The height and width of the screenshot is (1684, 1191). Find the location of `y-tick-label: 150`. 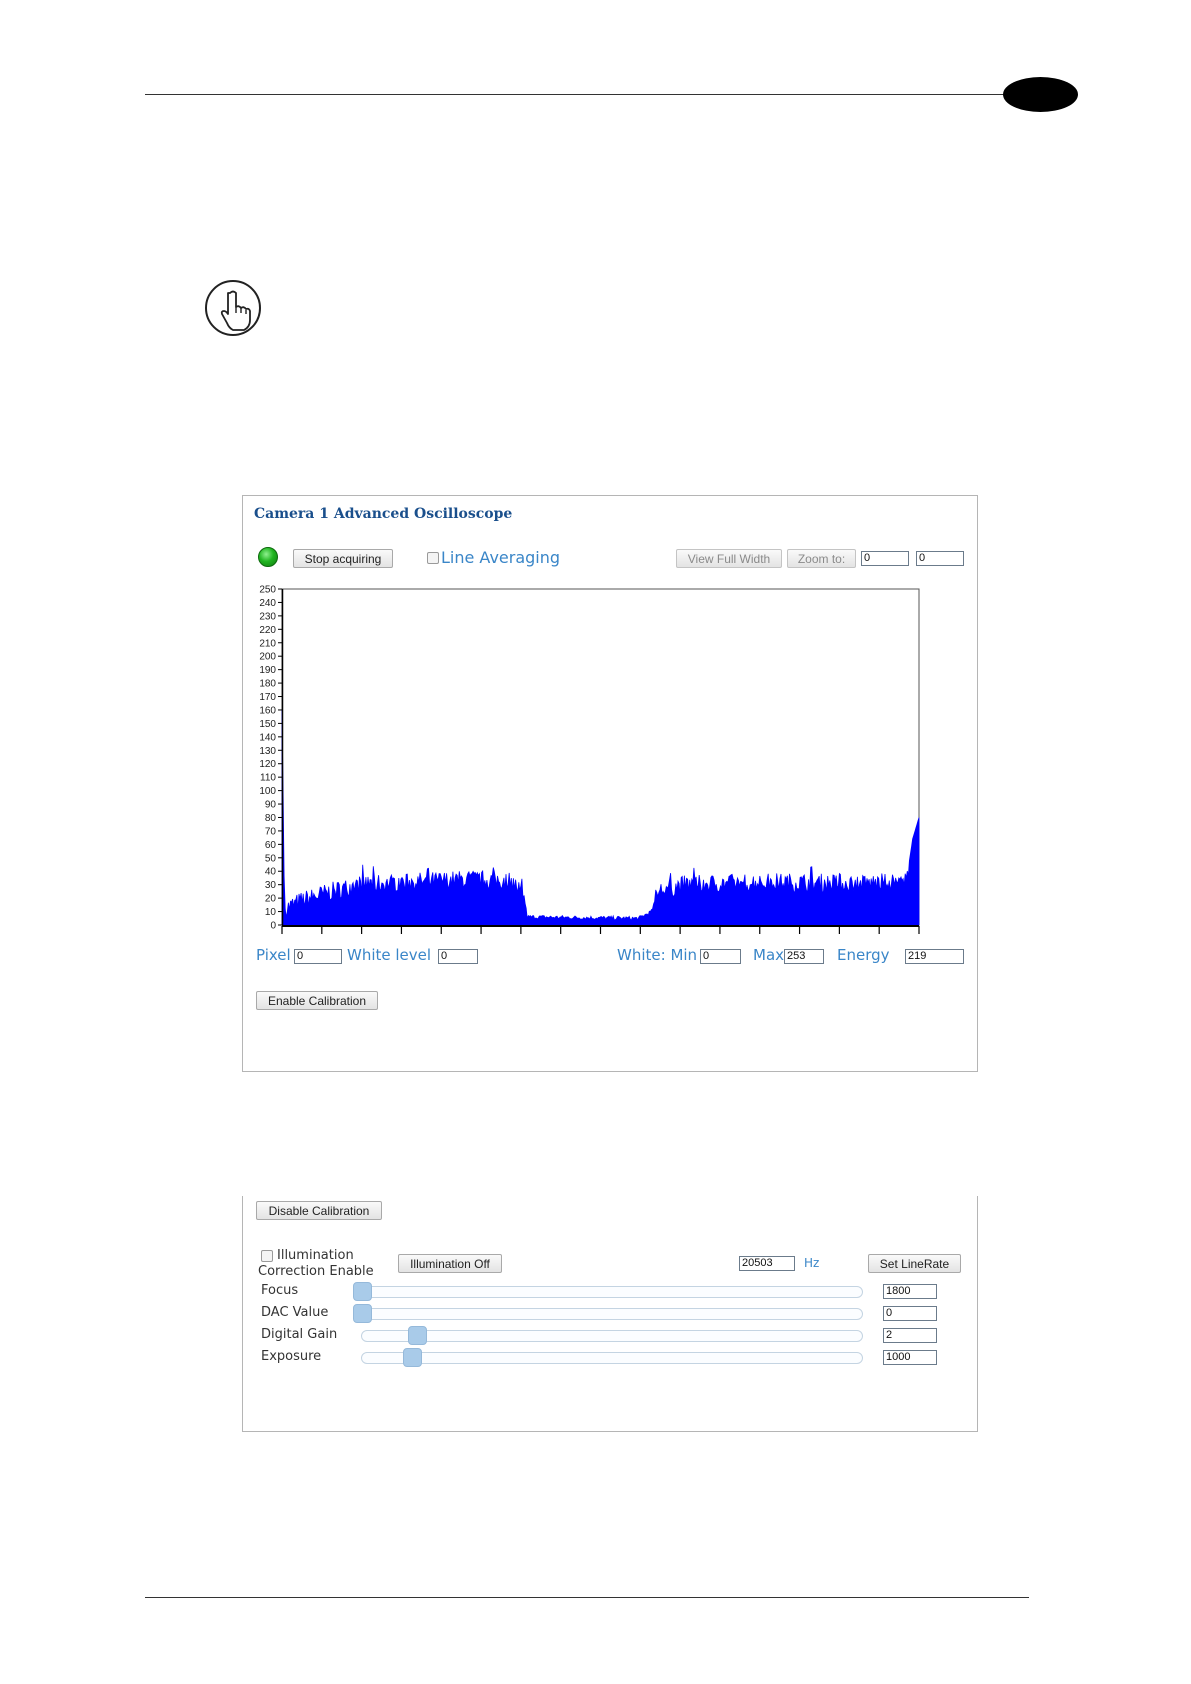

y-tick-label: 150 is located at coordinates (267, 724).